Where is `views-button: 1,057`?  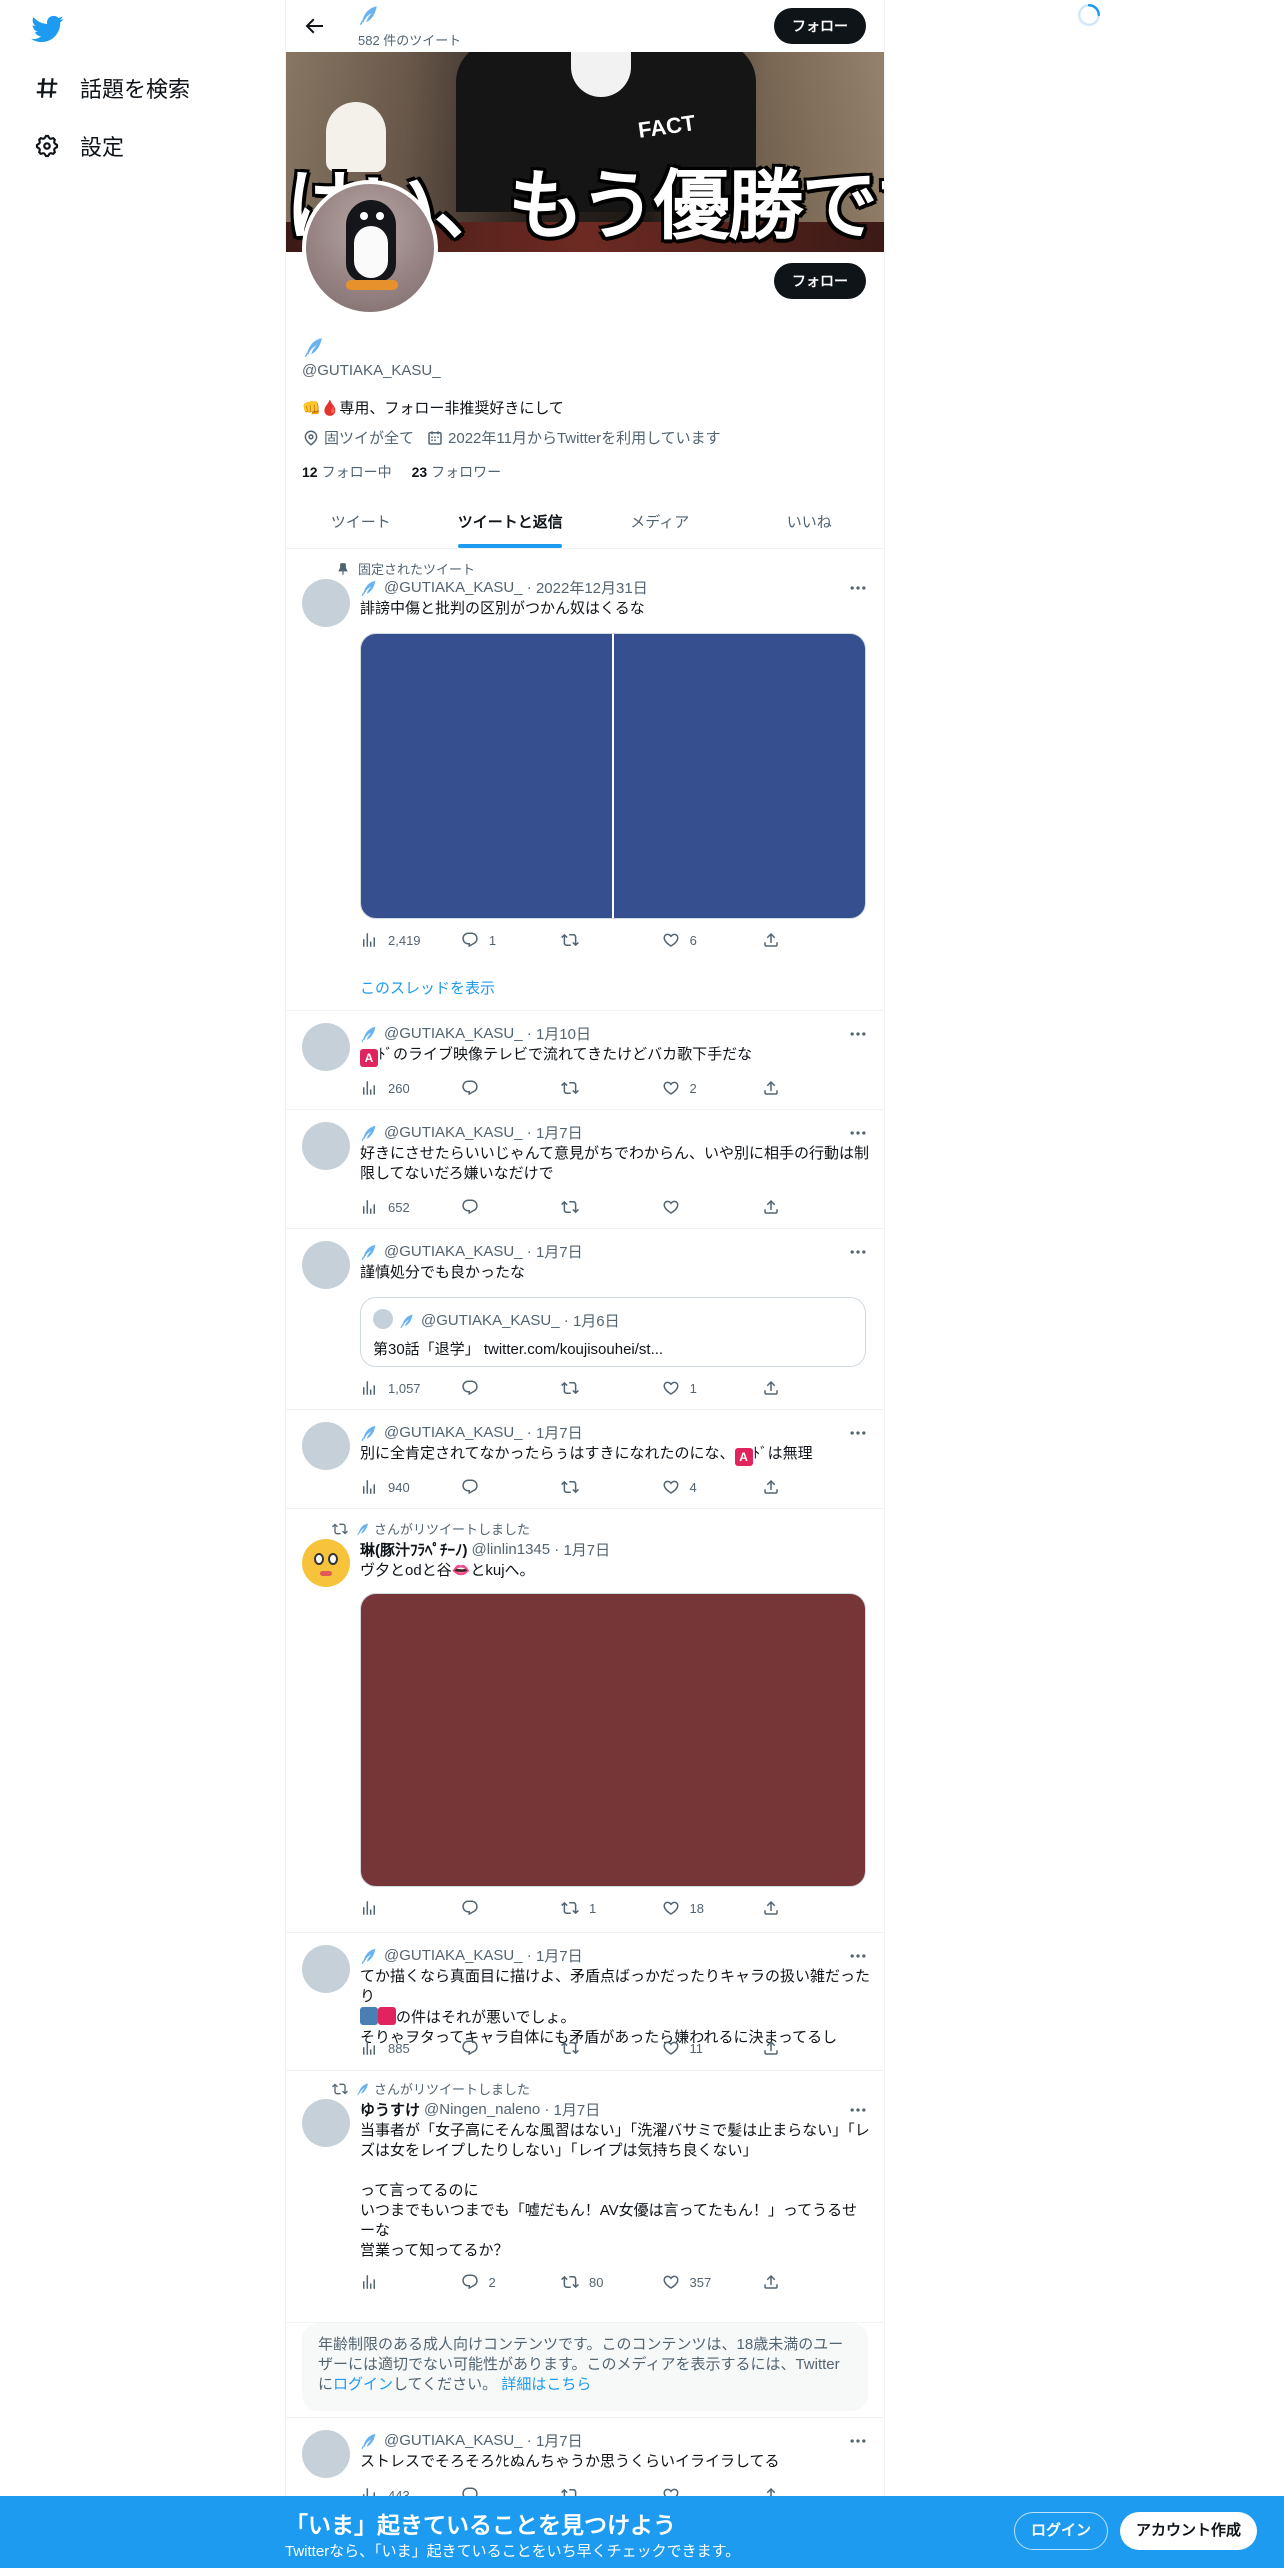 views-button: 1,057 is located at coordinates (390, 1388).